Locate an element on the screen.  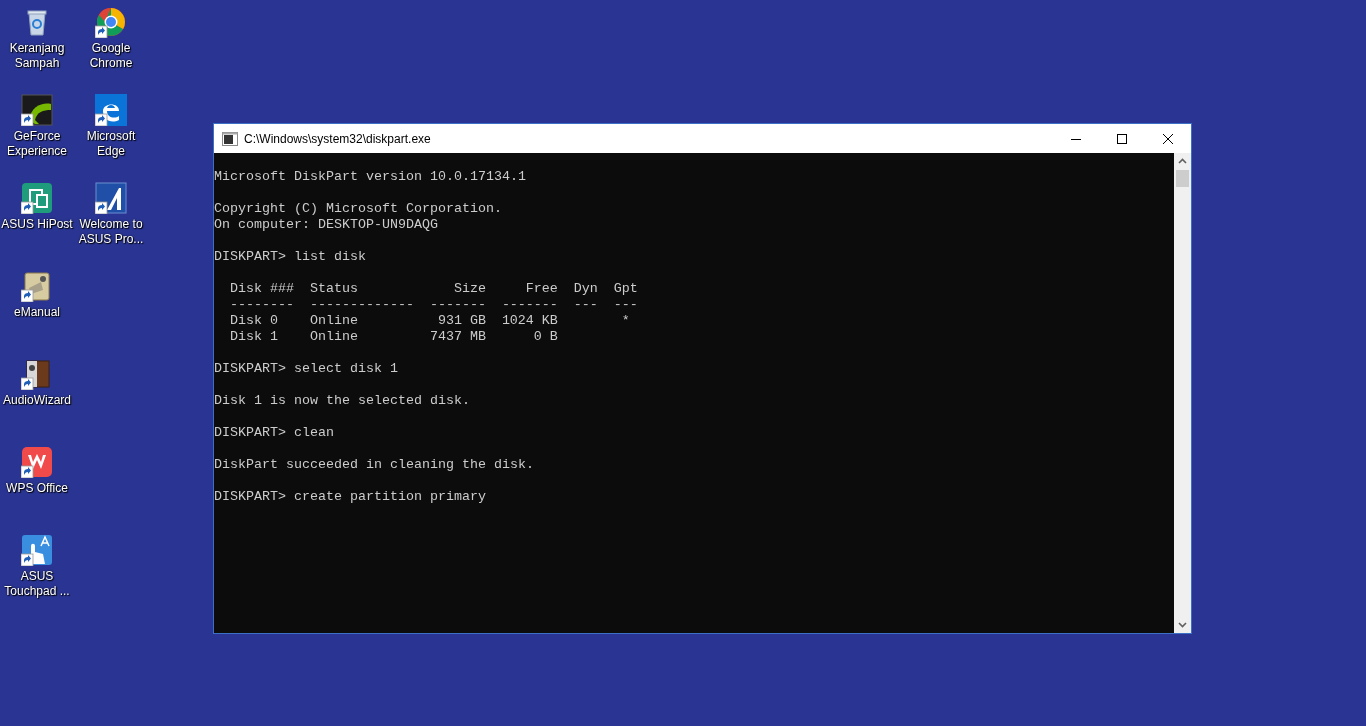
console-line: DISKPART> create partition primary is located at coordinates (350, 496).